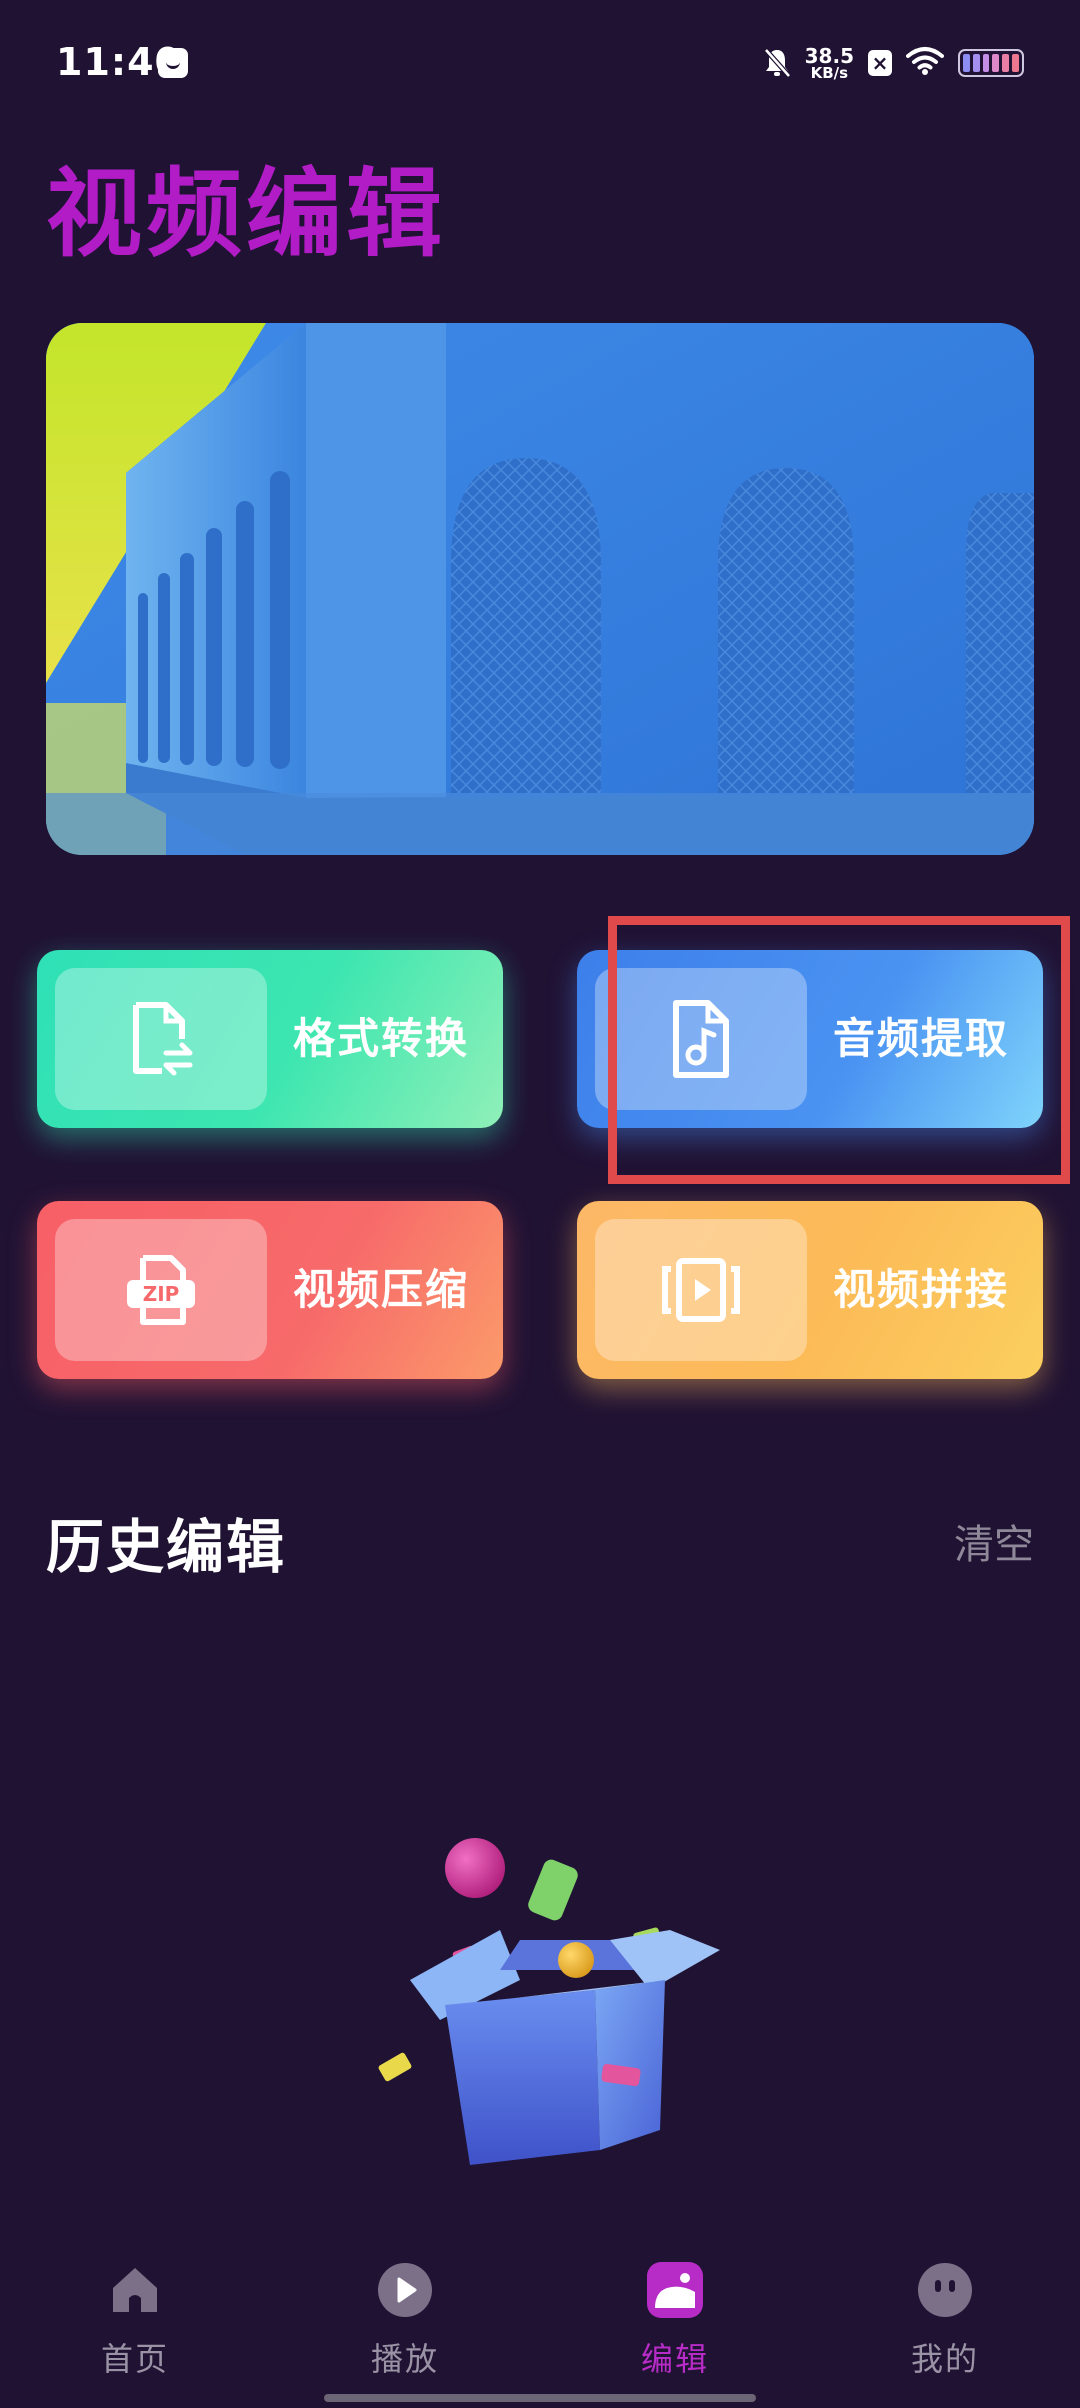 The height and width of the screenshot is (2408, 1080). Describe the element at coordinates (161, 1294) in the screenshot. I see `svg-text: ZIP` at that location.